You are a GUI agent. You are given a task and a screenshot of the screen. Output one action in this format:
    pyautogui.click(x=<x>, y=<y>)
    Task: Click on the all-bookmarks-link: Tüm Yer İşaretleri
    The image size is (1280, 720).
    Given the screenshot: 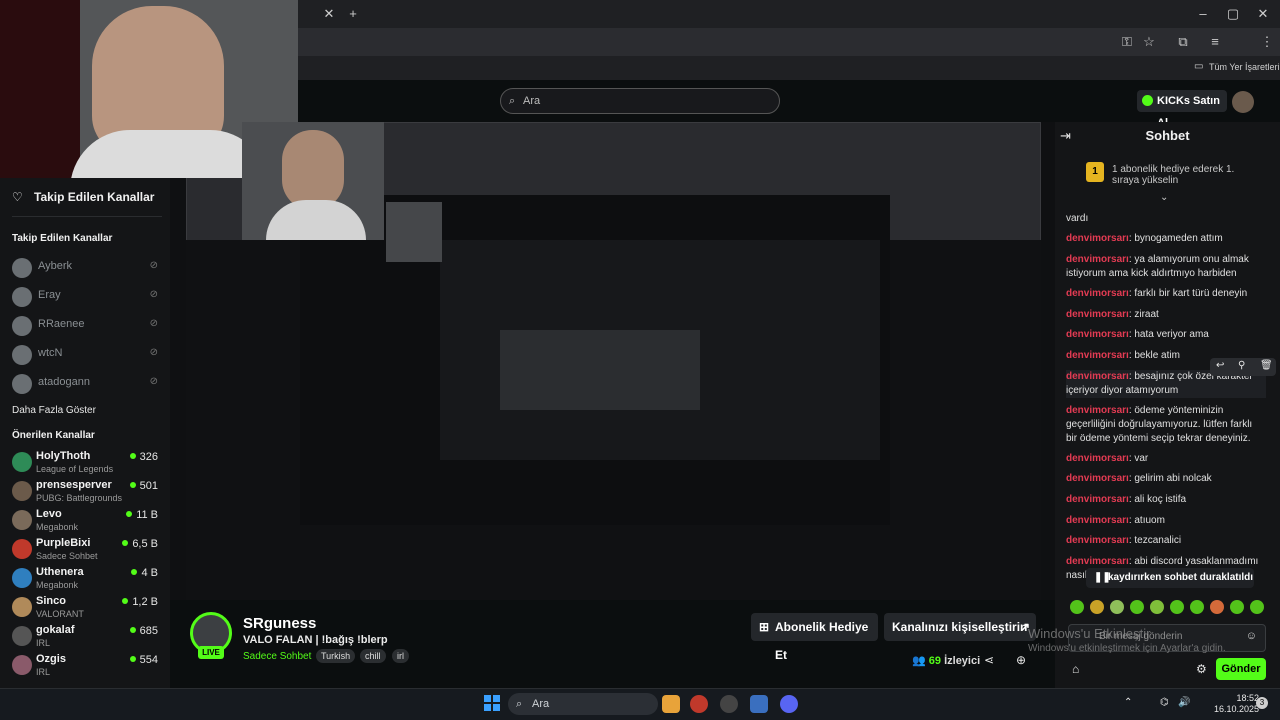 What is the action you would take?
    pyautogui.click(x=1244, y=67)
    